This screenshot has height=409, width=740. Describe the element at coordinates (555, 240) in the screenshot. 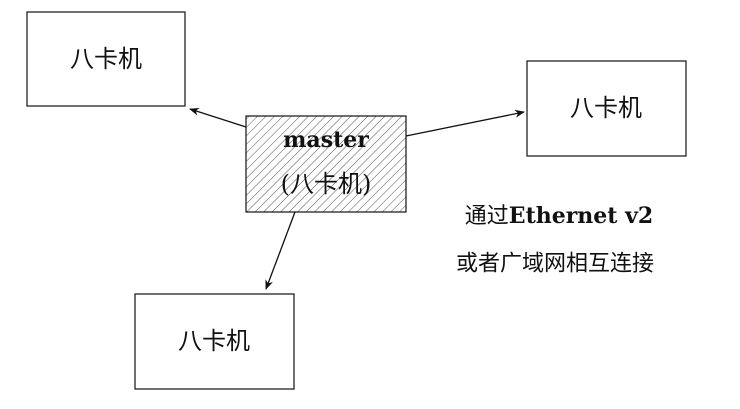

I see `connection-annotation: 通过Ethernet v2 或者广域网相互连接` at that location.